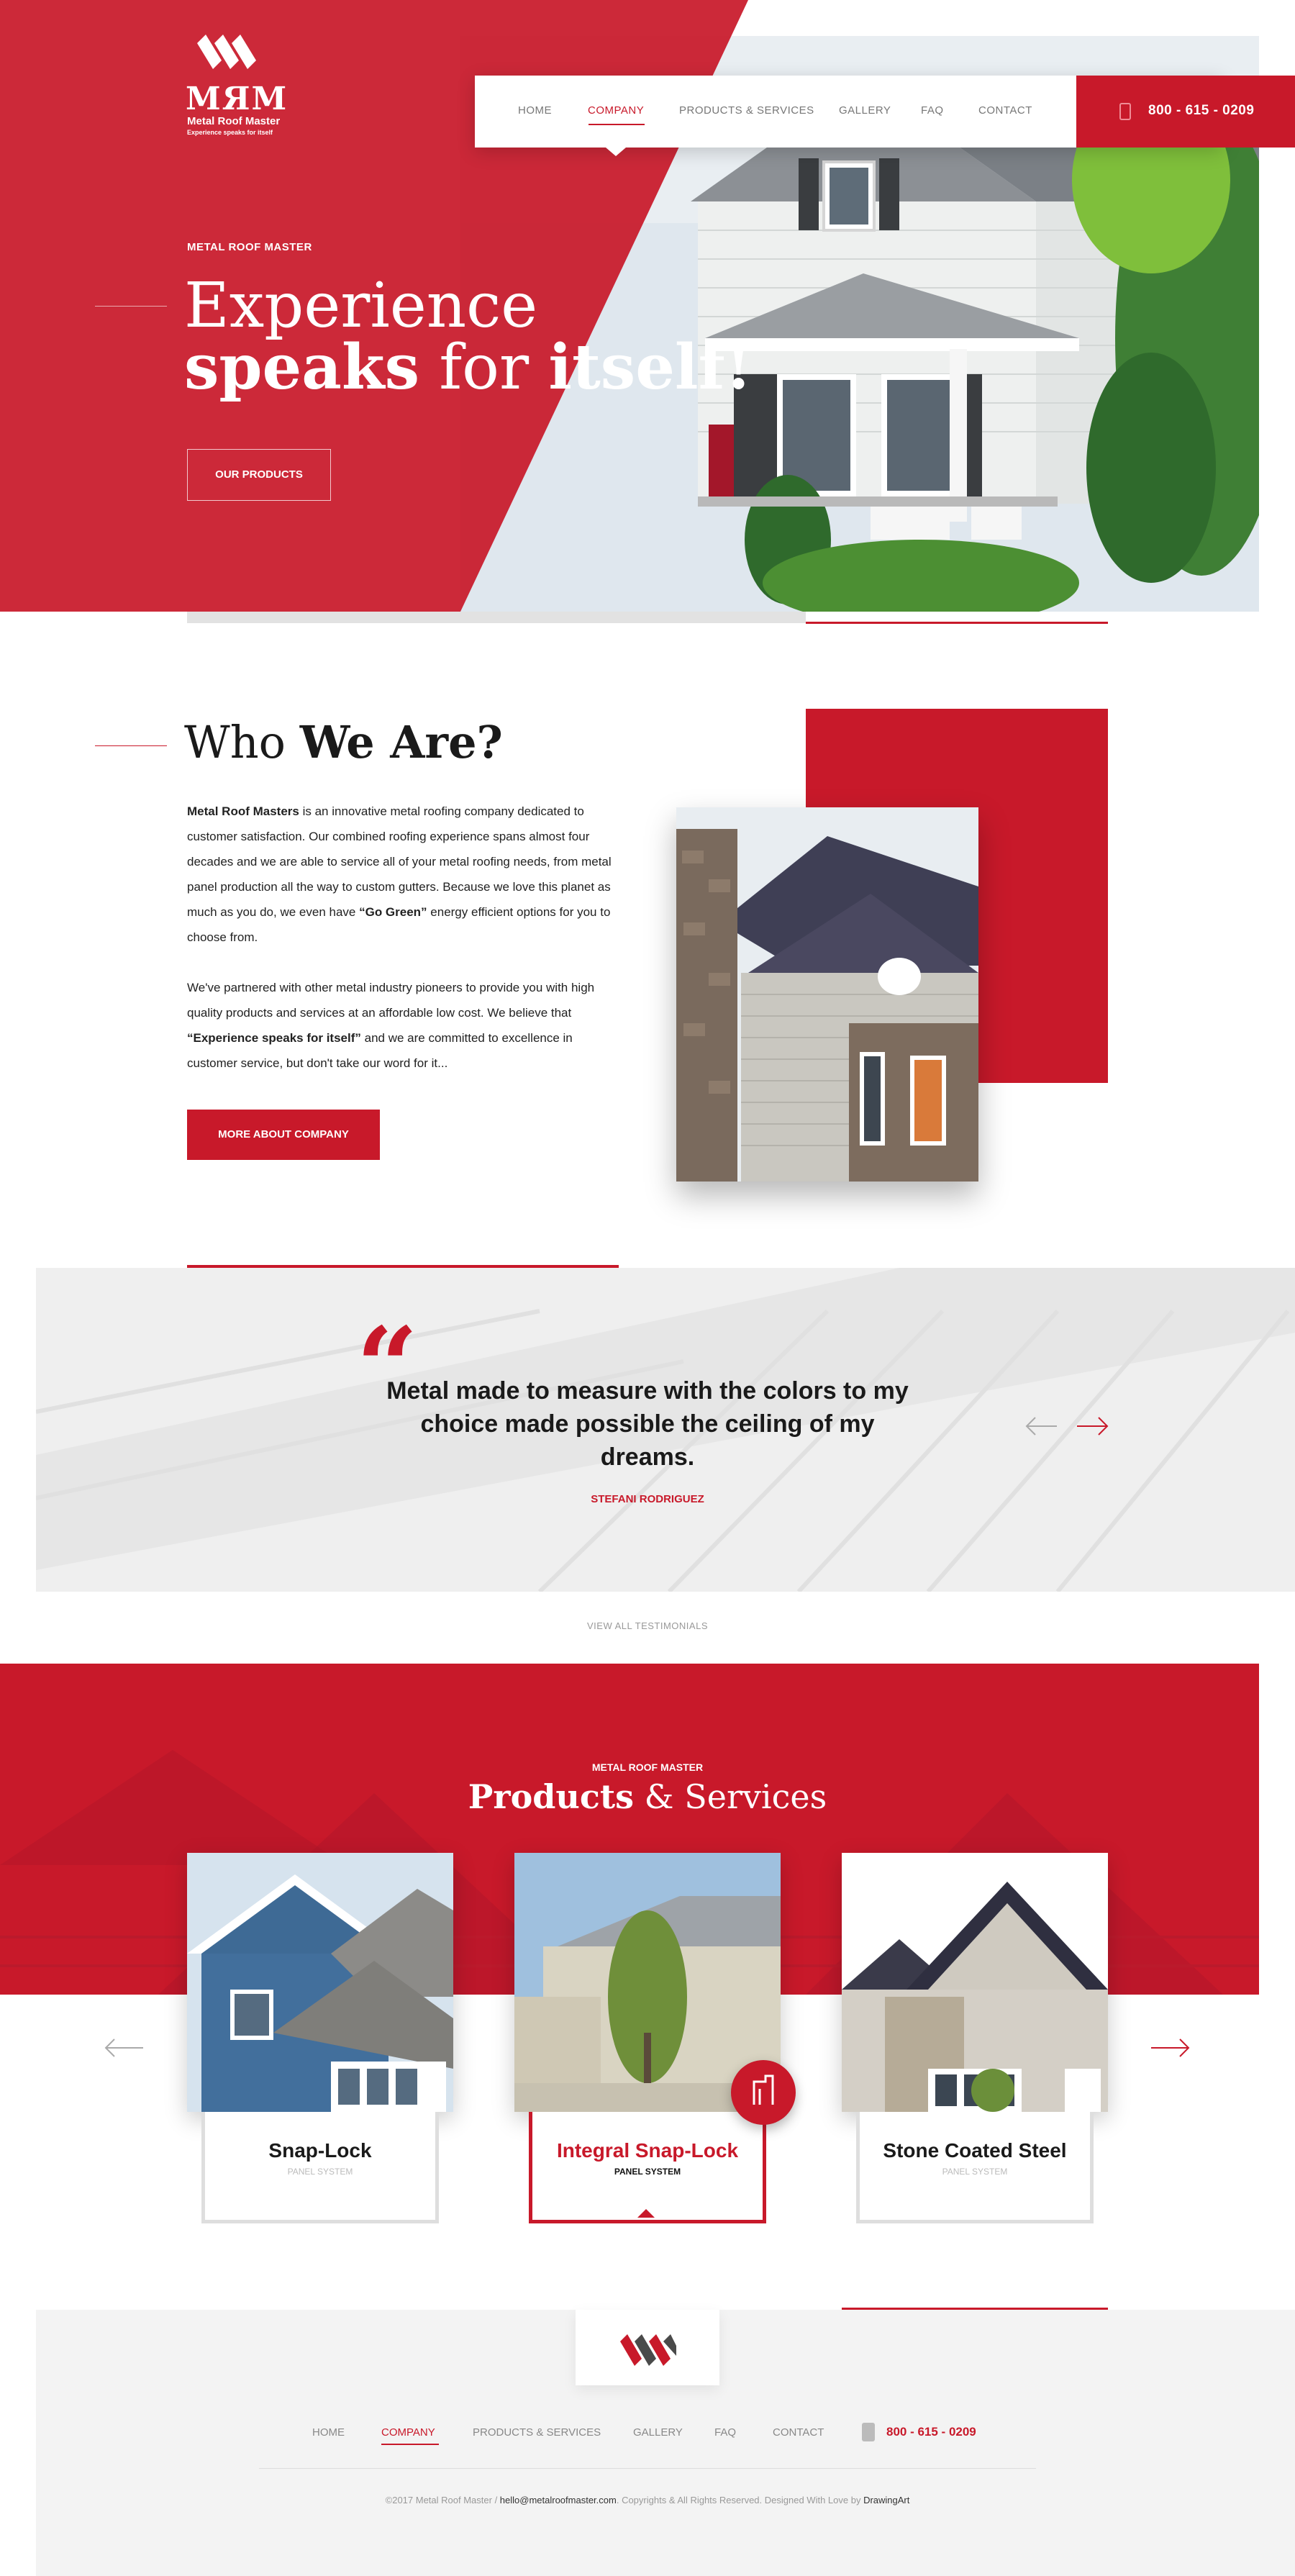 The height and width of the screenshot is (2576, 1295). I want to click on who-title-light: Who, so click(235, 742).